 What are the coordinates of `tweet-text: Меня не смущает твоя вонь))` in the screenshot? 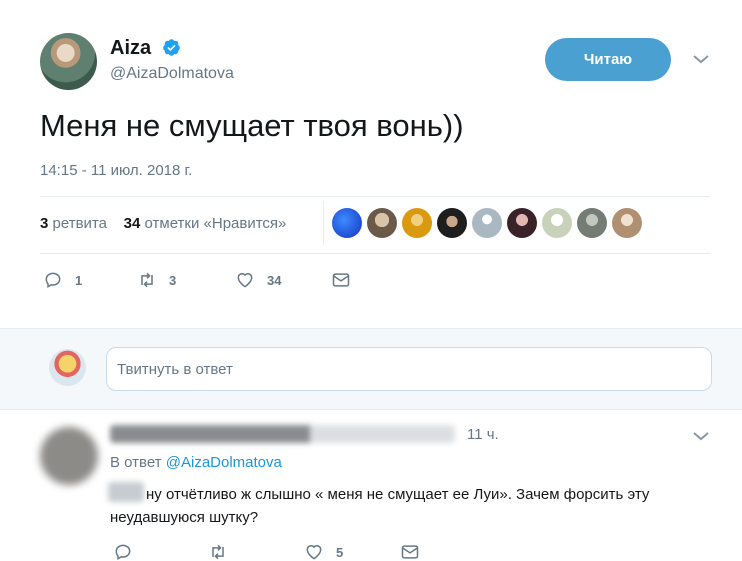 It's located at (252, 125).